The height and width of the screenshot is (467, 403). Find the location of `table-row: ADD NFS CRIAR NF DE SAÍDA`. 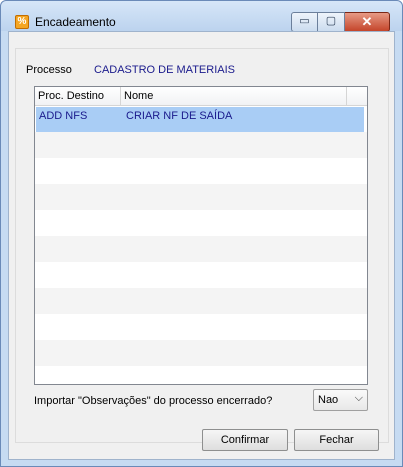

table-row: ADD NFS CRIAR NF DE SAÍDA is located at coordinates (200, 119).